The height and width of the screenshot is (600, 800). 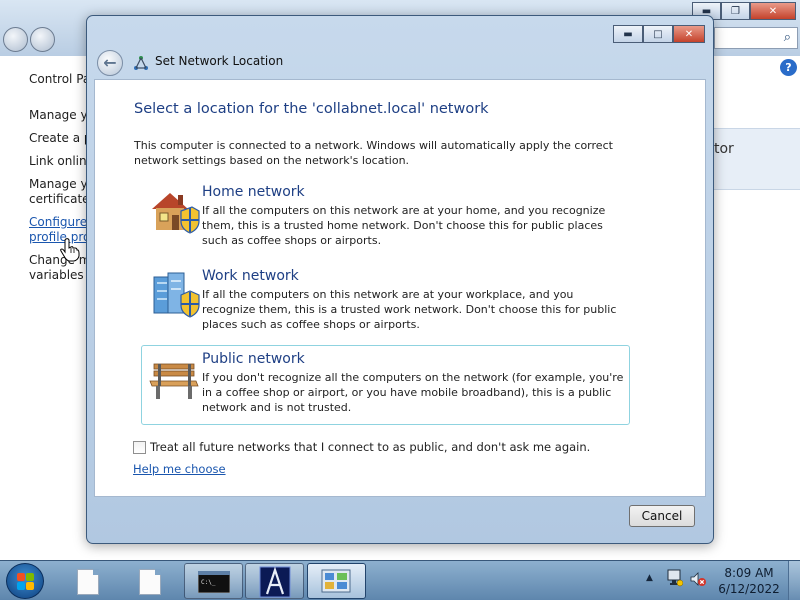 What do you see at coordinates (174, 381) in the screenshot?
I see `park-bench-icon` at bounding box center [174, 381].